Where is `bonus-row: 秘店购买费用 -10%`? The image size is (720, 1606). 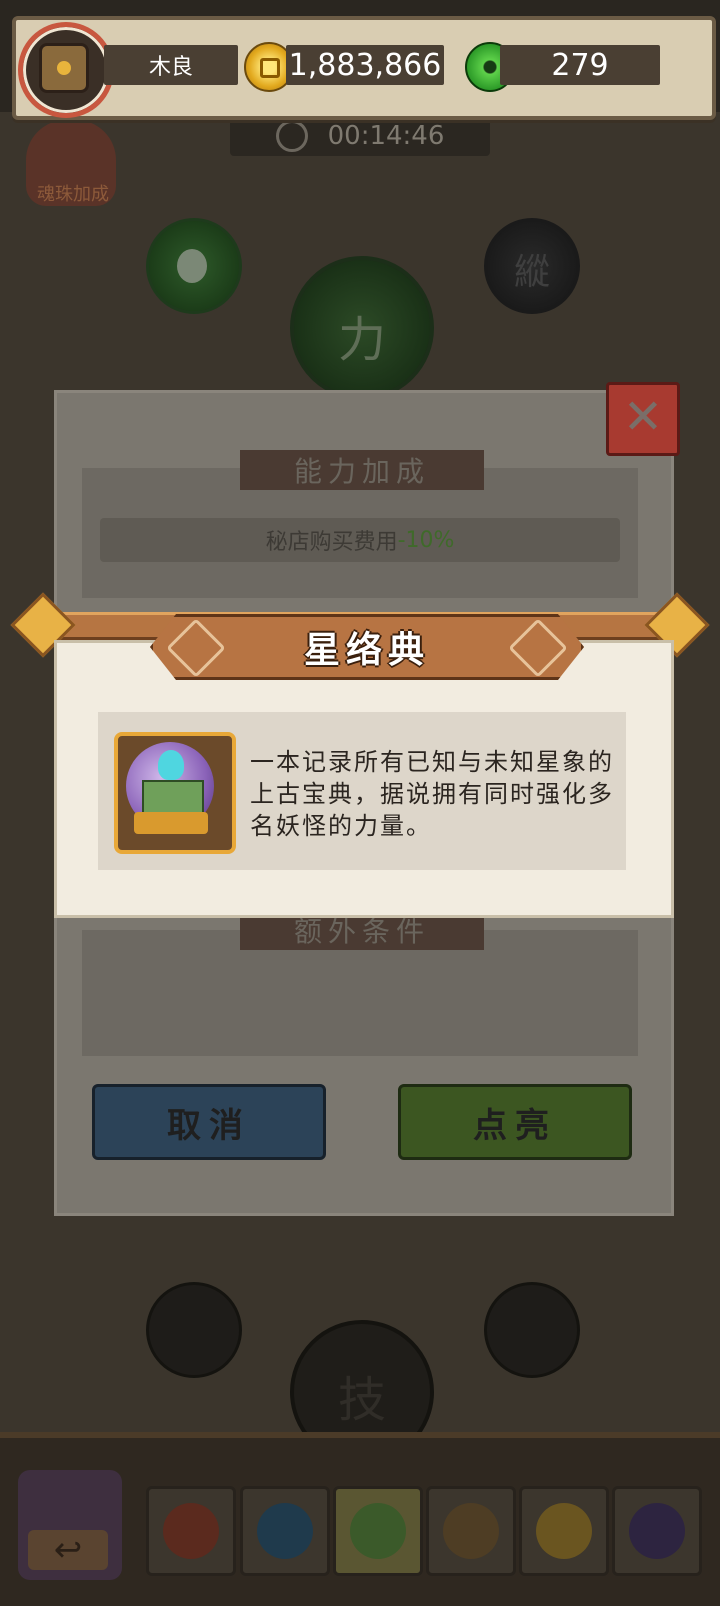 bonus-row: 秘店购买费用 -10% is located at coordinates (360, 540).